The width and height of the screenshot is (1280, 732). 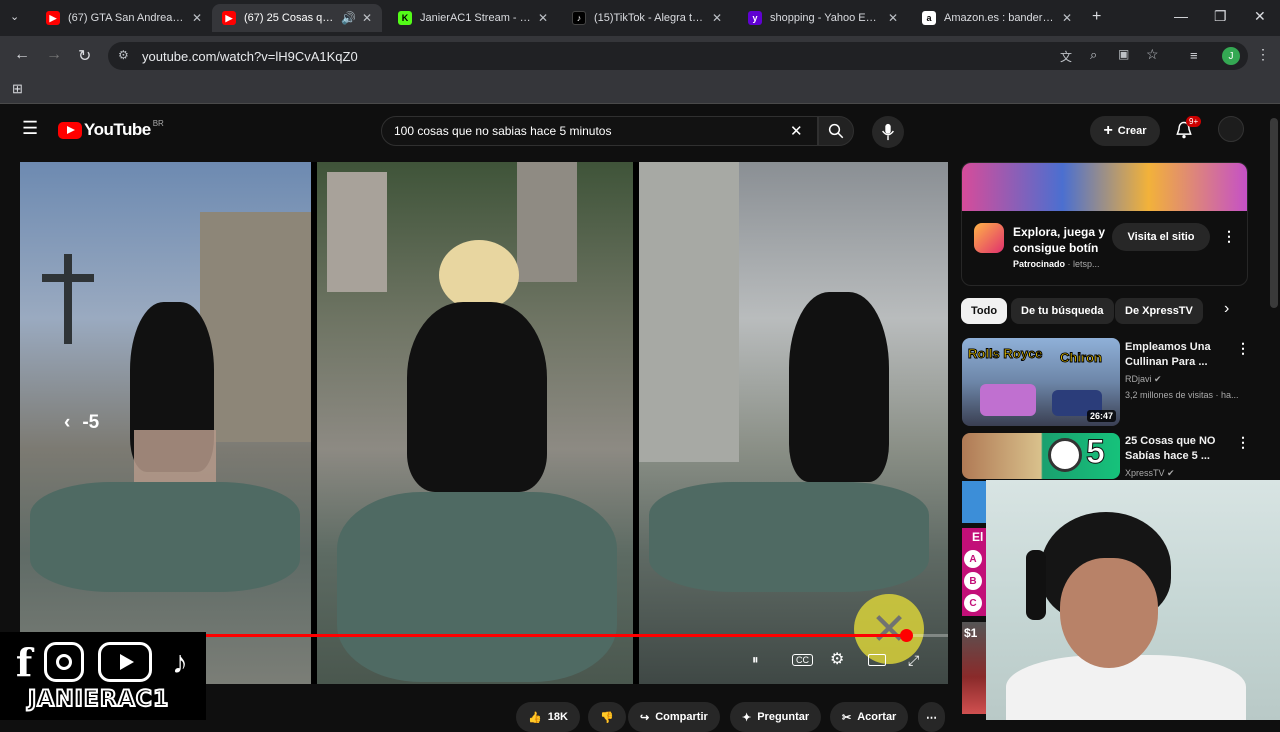 What do you see at coordinates (1143, 379) in the screenshot?
I see `rec-channel-1: RDjavi ✔` at bounding box center [1143, 379].